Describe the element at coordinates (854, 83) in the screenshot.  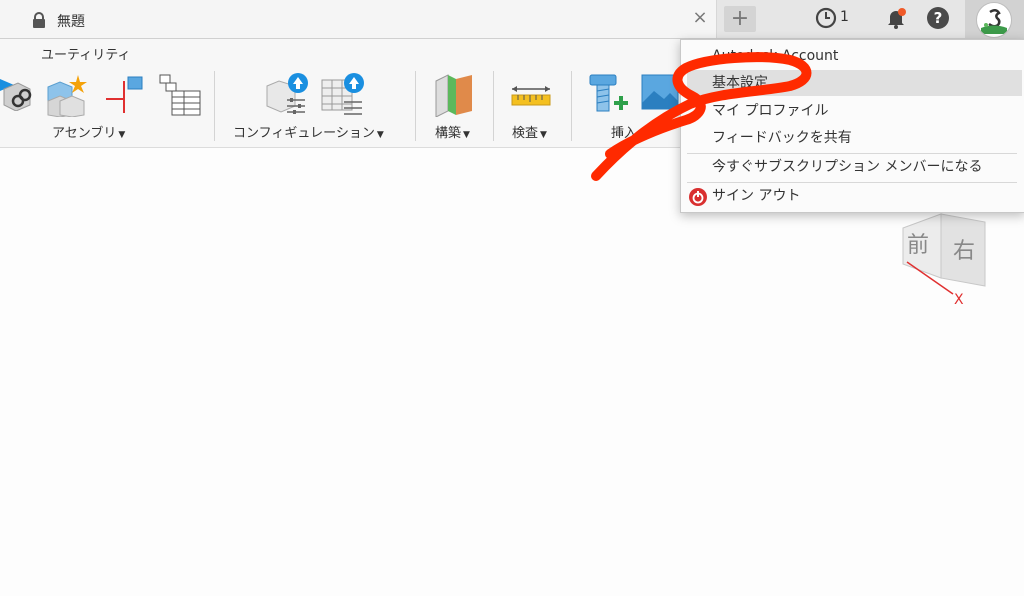
I see `menu-item-preferences: 基本設定` at that location.